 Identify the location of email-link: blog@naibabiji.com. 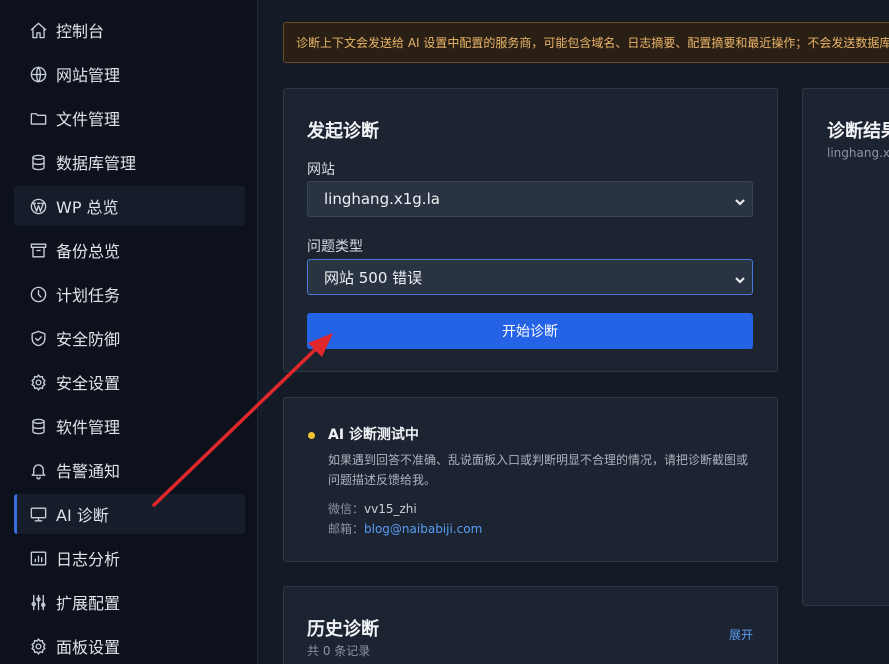
(423, 529).